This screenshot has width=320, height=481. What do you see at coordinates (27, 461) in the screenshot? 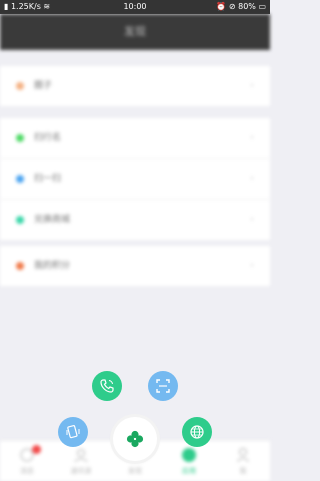
I see `tab-messages: 消息` at bounding box center [27, 461].